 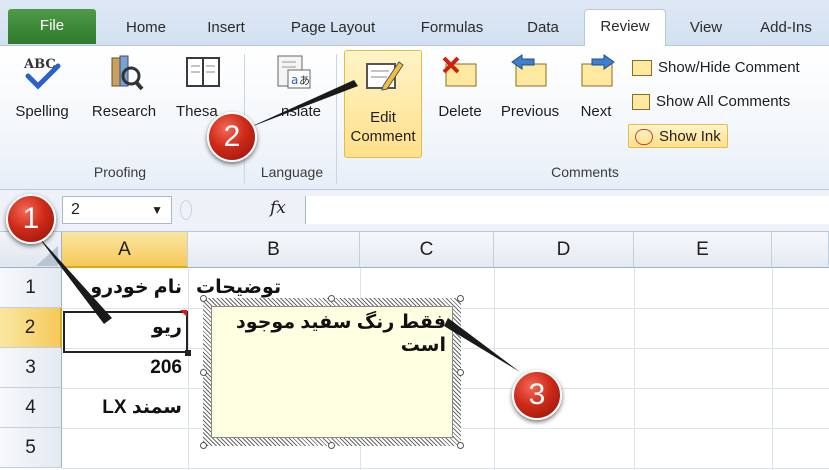 What do you see at coordinates (706, 28) in the screenshot?
I see `tab-view: View` at bounding box center [706, 28].